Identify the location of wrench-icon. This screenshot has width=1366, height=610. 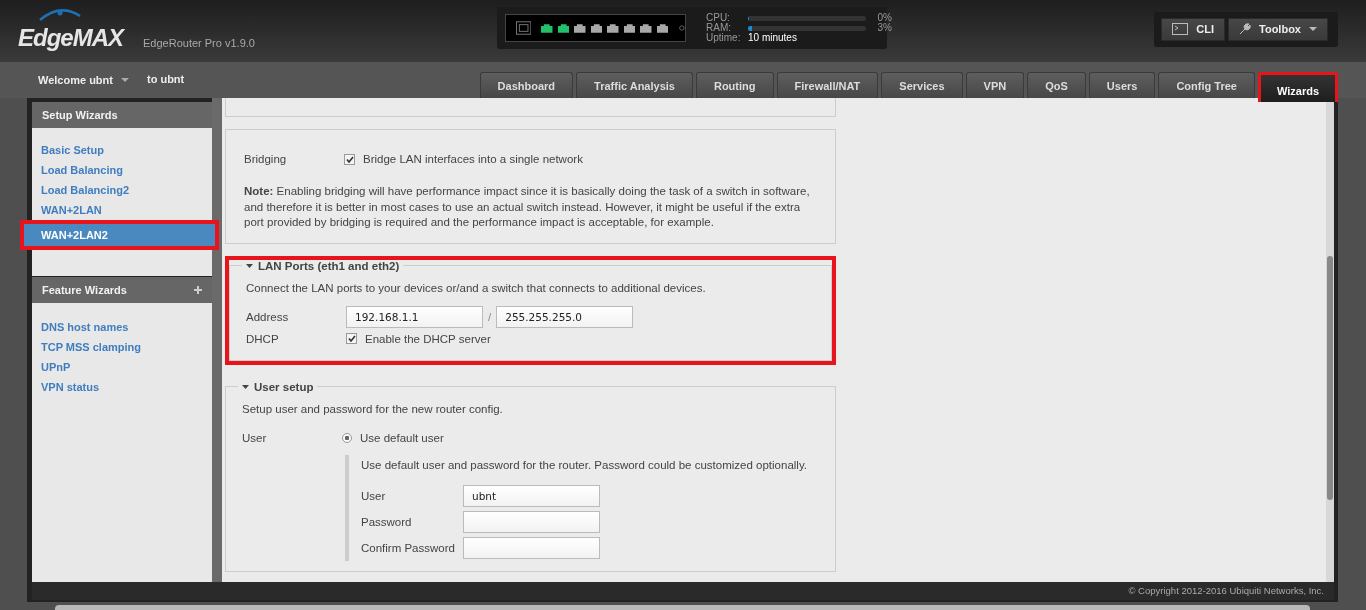
(1245, 29).